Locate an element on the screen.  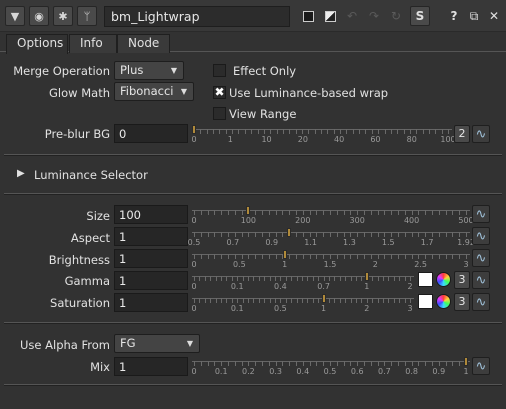
aspect-curve-icon: ∿ is located at coordinates (481, 236).